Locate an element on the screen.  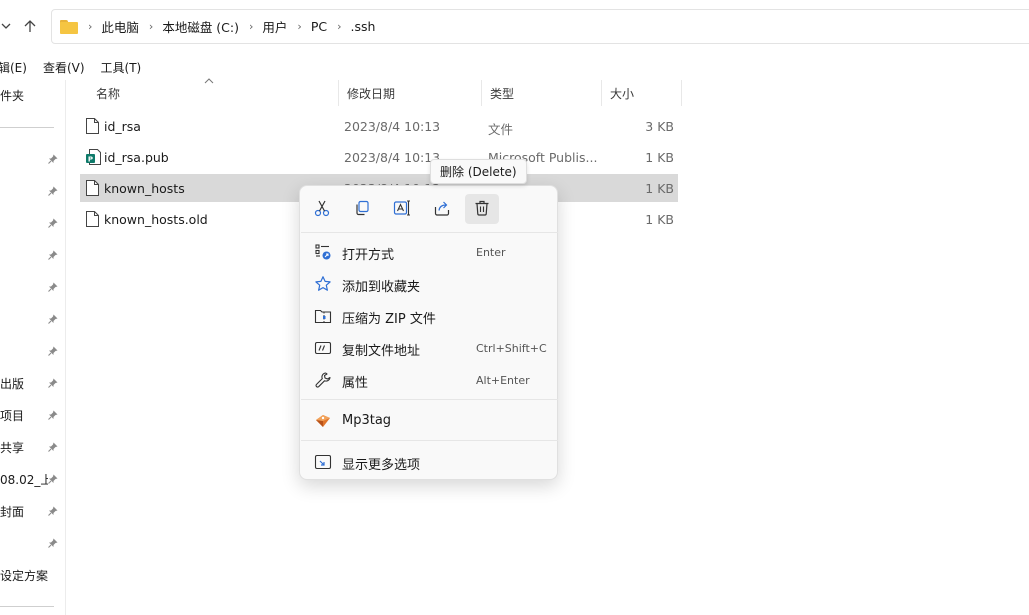
context-menu-icon-bar is located at coordinates (429, 209).